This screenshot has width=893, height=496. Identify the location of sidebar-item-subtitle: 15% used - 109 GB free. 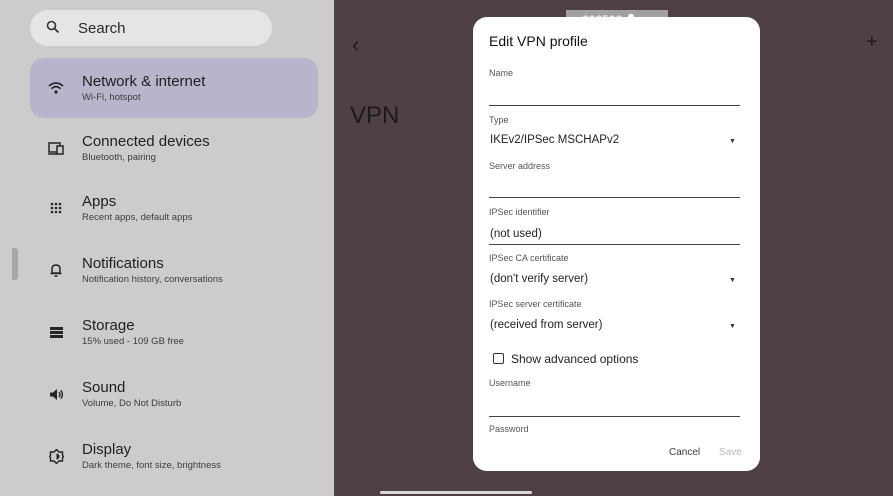
(133, 341).